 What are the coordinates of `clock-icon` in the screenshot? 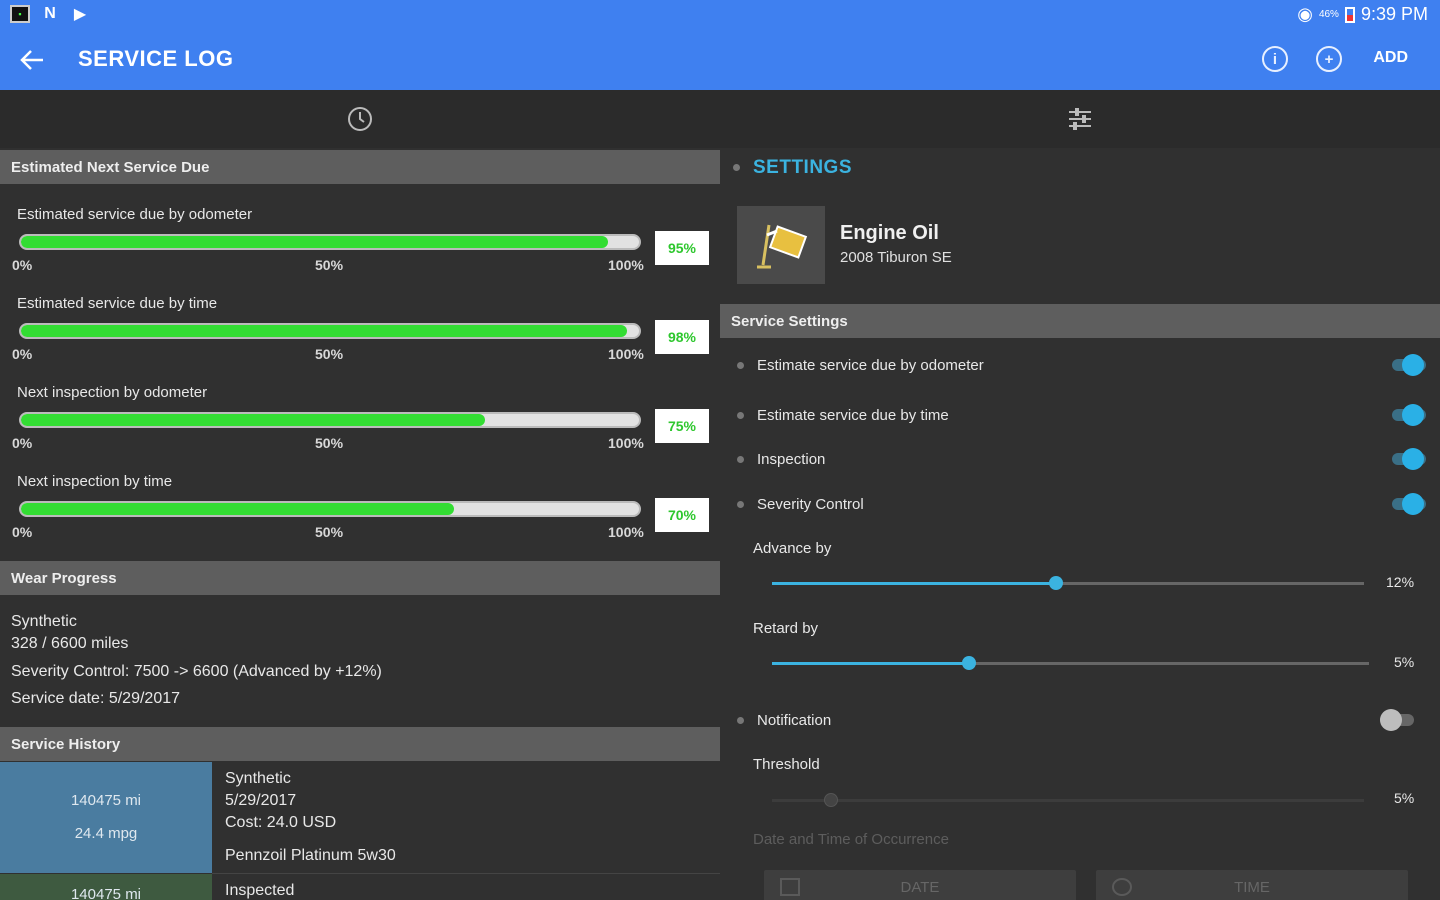 It's located at (360, 119).